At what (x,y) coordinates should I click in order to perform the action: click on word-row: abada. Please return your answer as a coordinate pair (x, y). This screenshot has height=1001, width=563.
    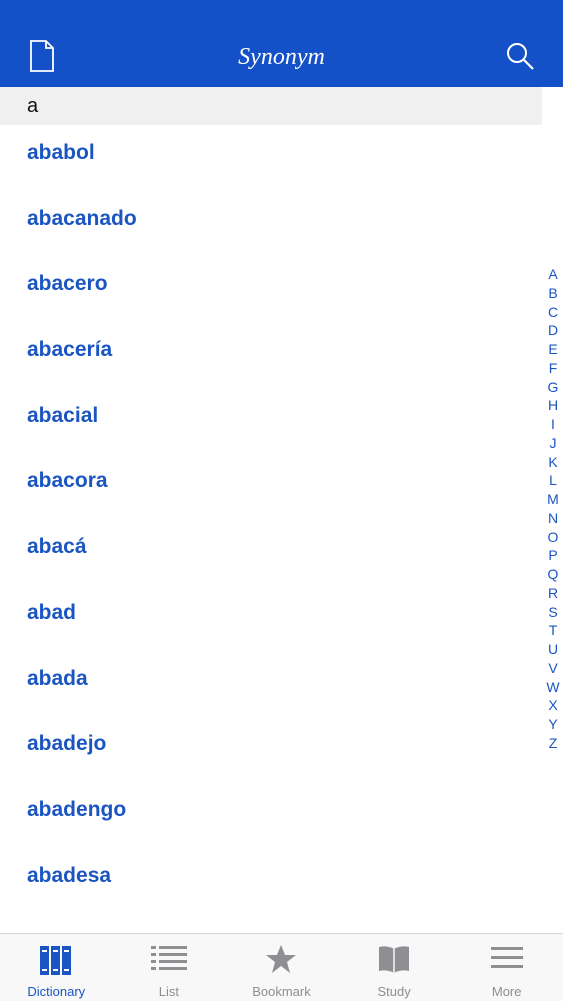
    Looking at the image, I should click on (270, 684).